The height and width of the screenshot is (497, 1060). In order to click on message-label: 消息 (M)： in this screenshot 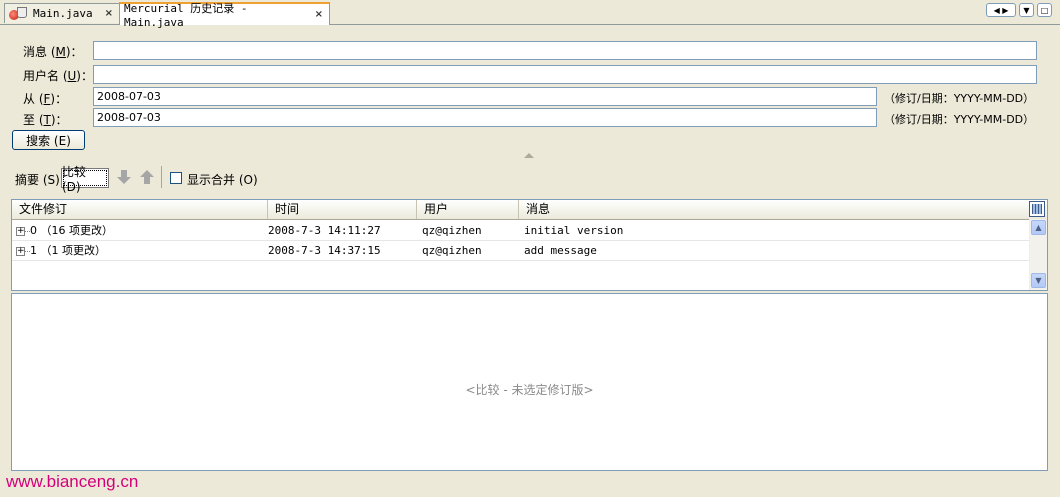, I will do `click(53, 52)`.